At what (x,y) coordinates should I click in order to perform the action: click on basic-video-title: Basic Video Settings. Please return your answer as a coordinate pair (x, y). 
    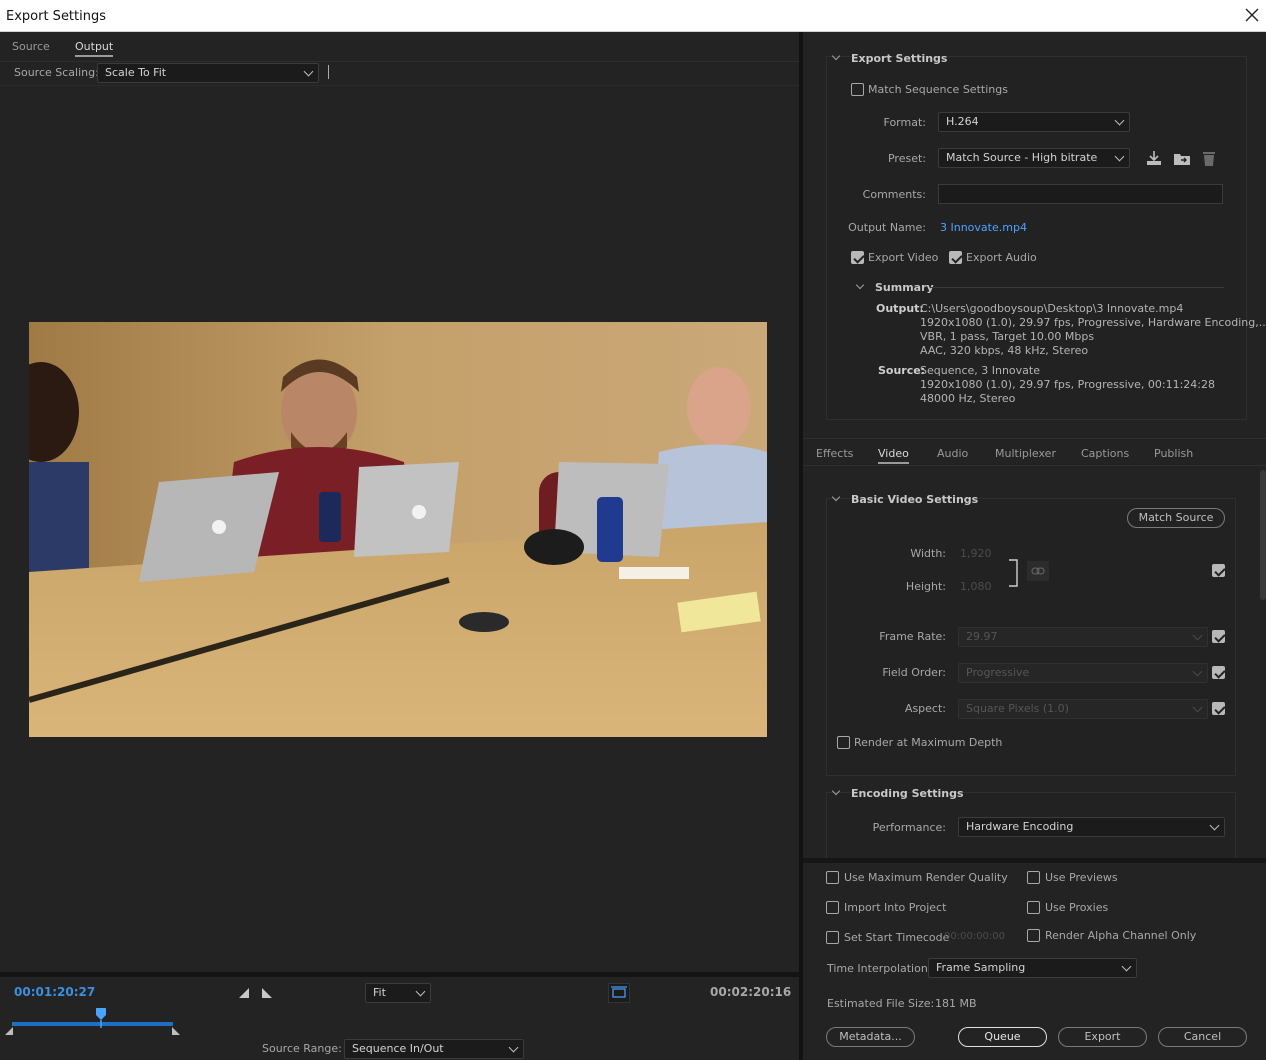
    Looking at the image, I should click on (915, 499).